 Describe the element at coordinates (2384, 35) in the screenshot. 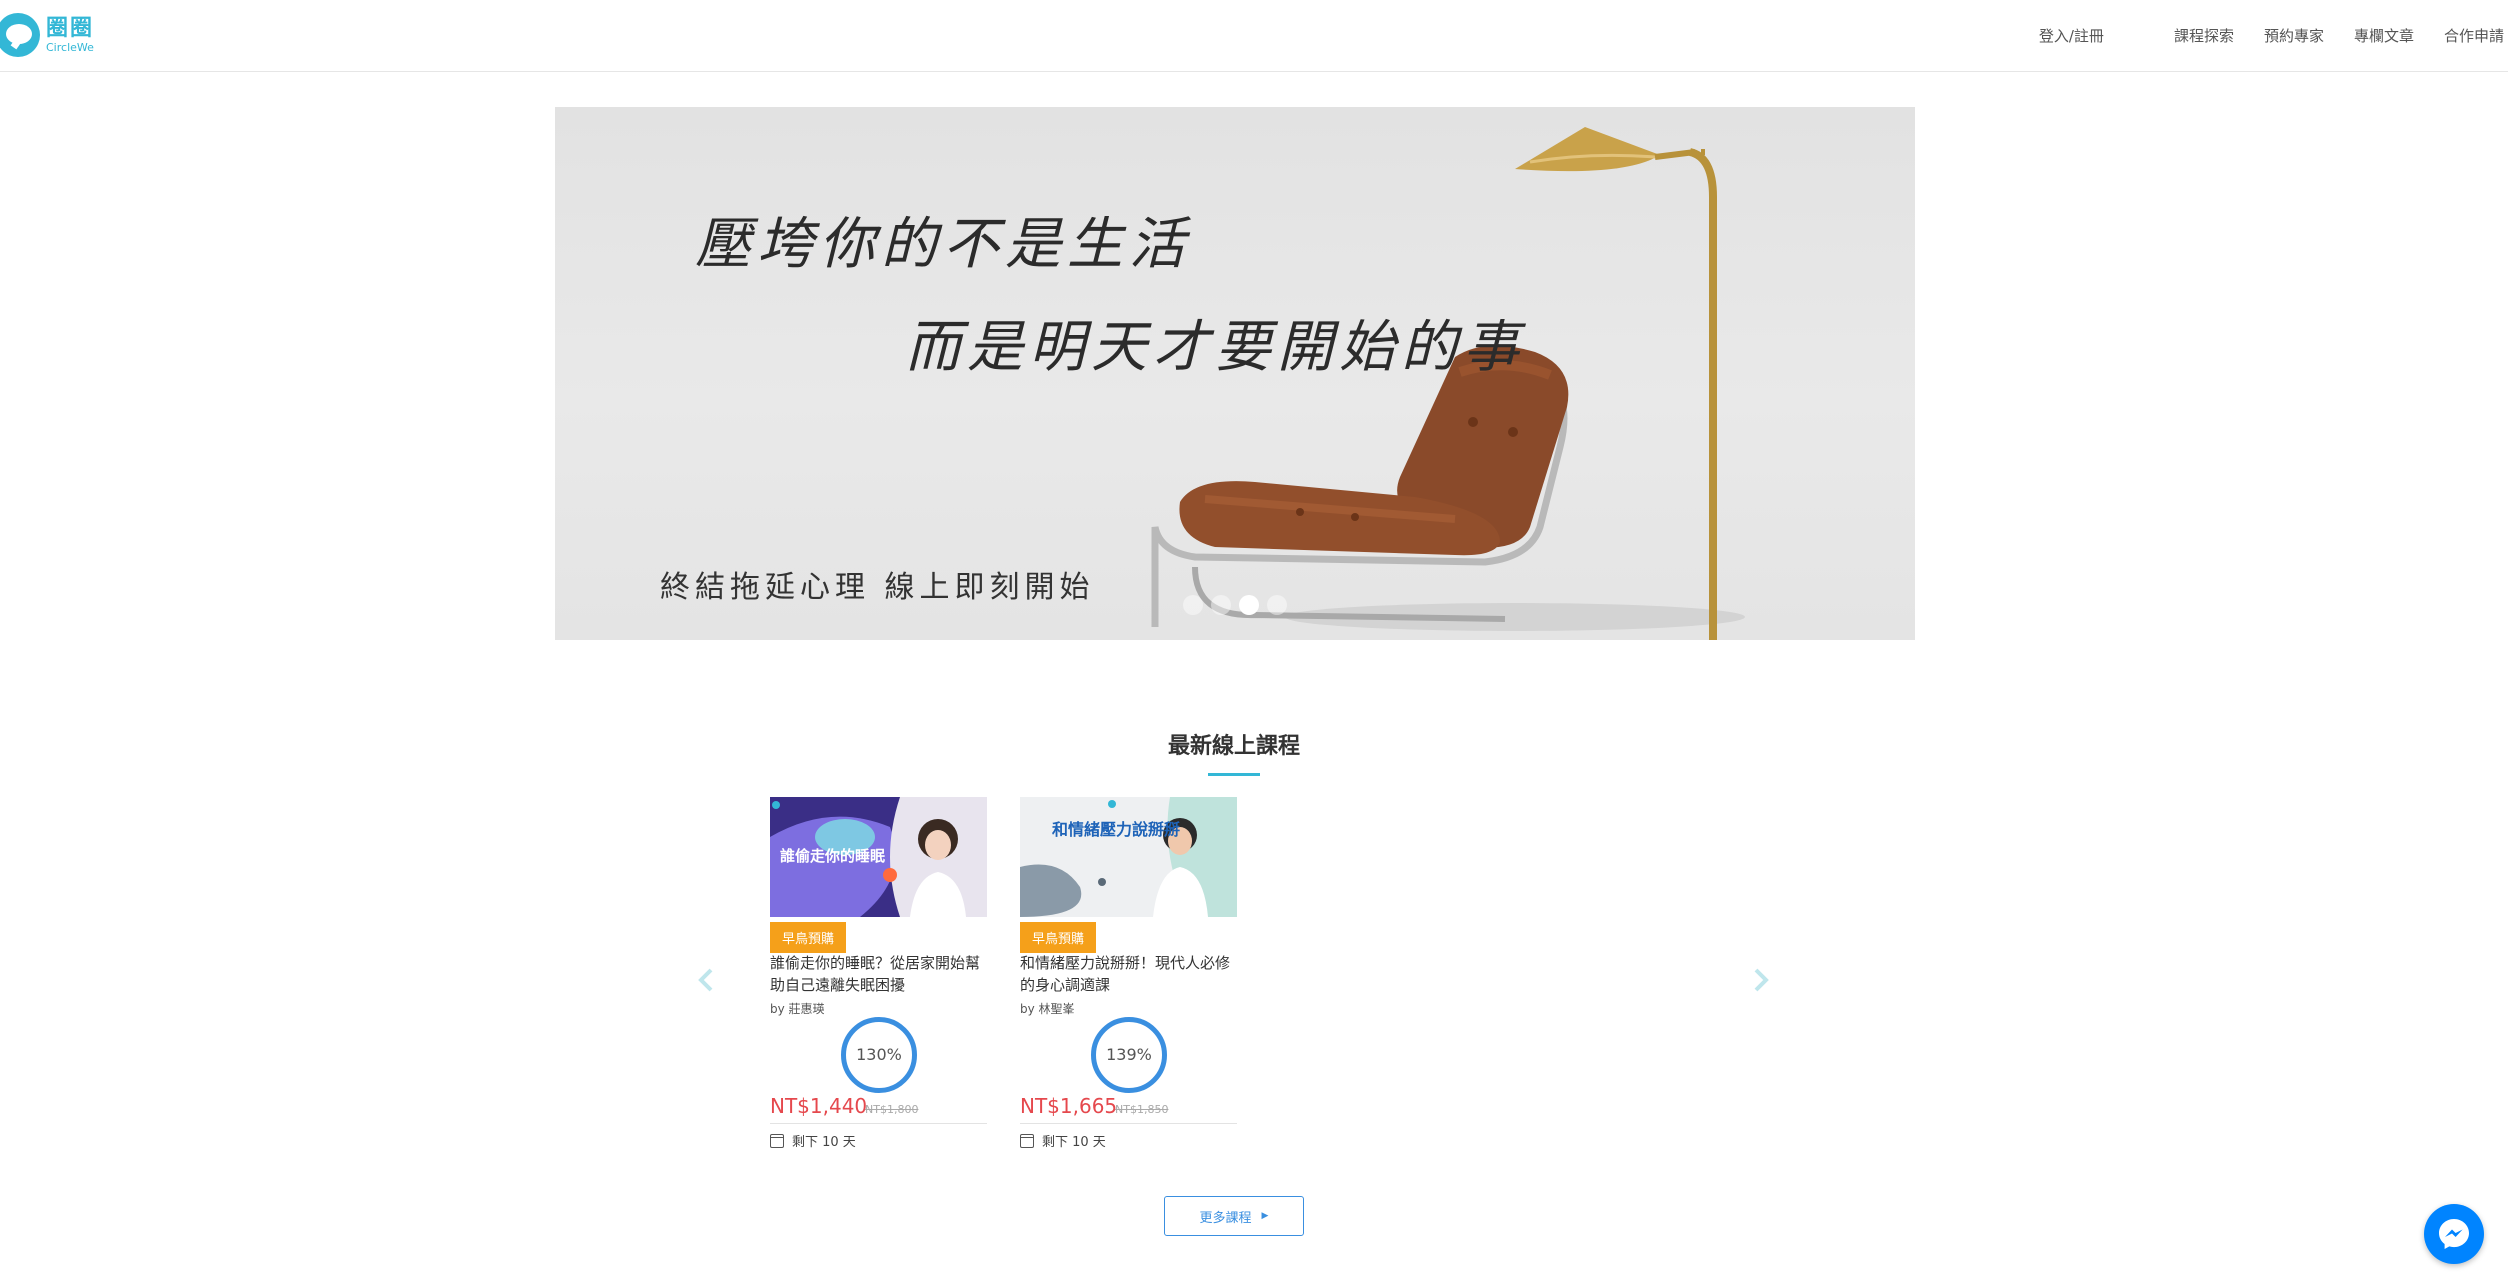

I see `nav-articles: 專欄文章` at that location.